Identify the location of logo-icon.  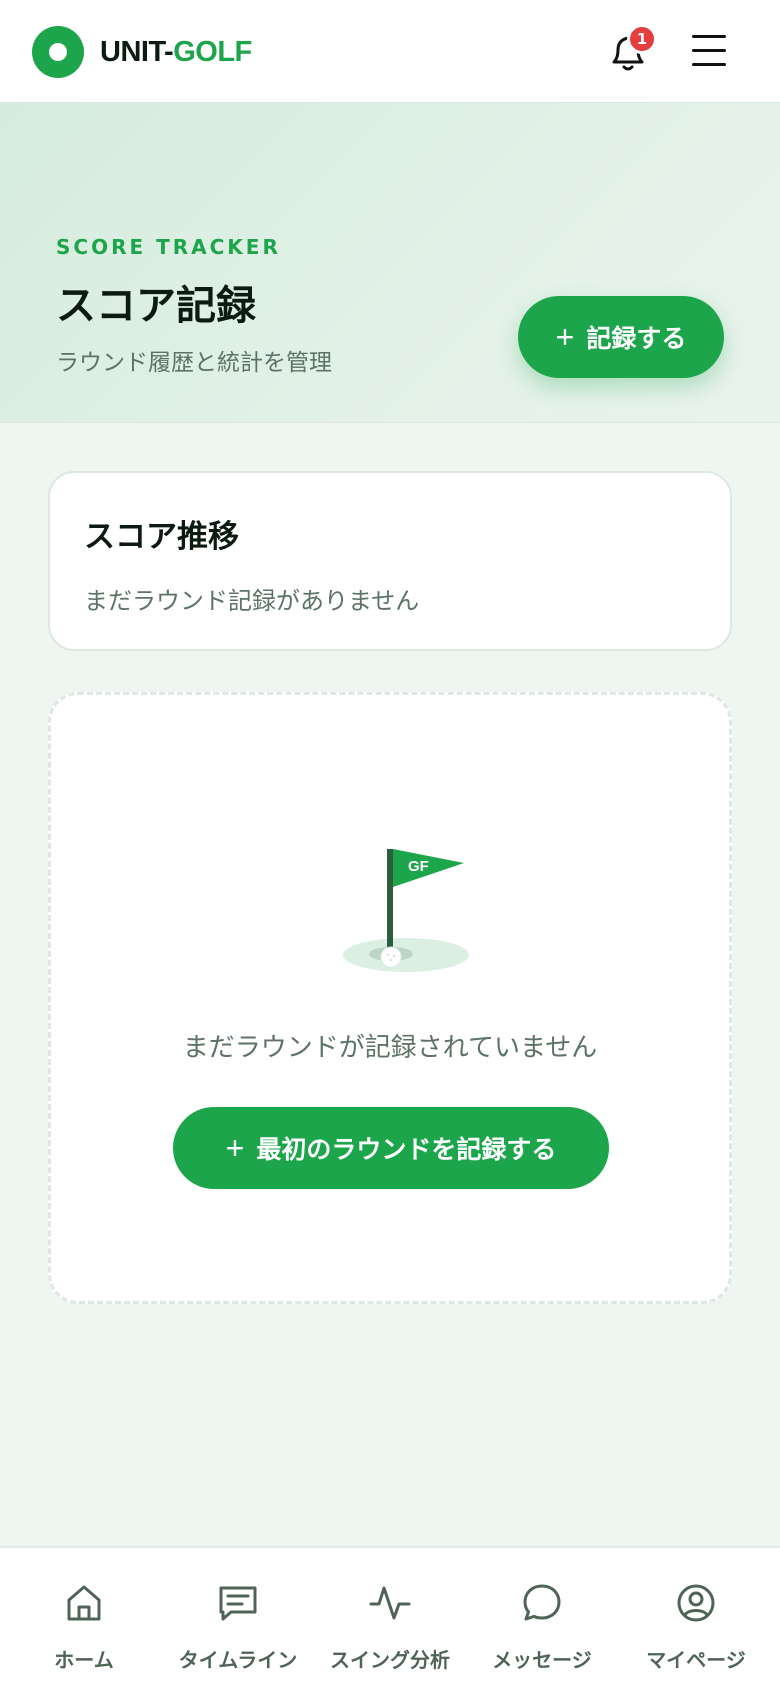
(58, 52).